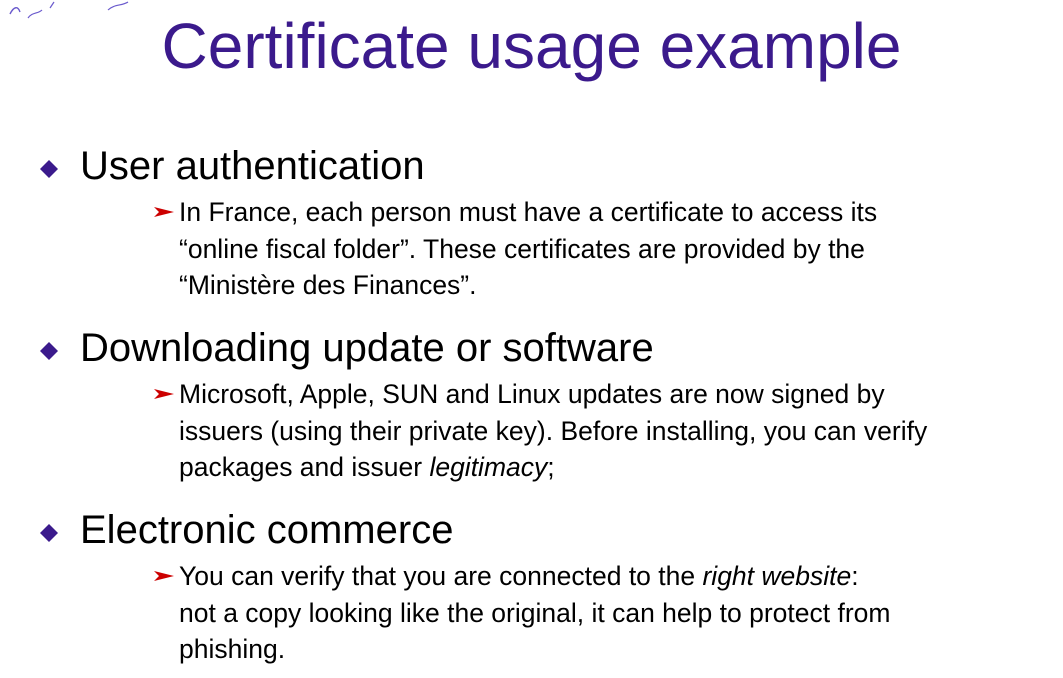 The width and height of the screenshot is (1063, 678). I want to click on text-run: packages and issuer, so click(304, 467).